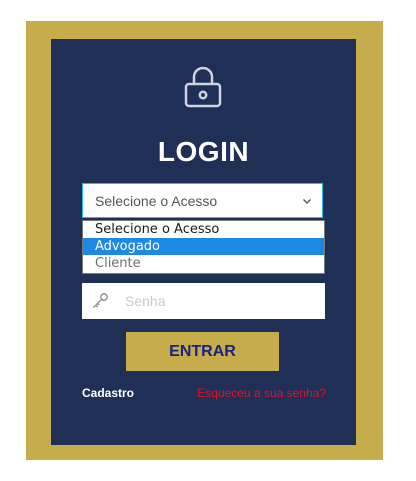  Describe the element at coordinates (202, 351) in the screenshot. I see `enter-button: ENTRAR` at that location.